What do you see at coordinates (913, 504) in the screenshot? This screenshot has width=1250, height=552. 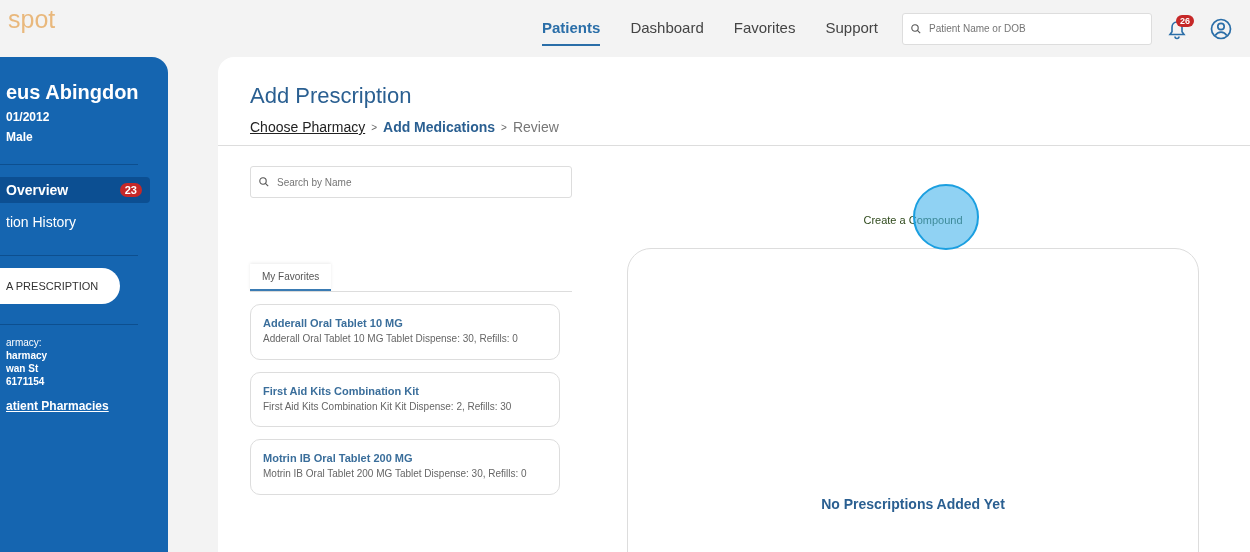 I see `empty-message: No Prescriptions Added Yet` at bounding box center [913, 504].